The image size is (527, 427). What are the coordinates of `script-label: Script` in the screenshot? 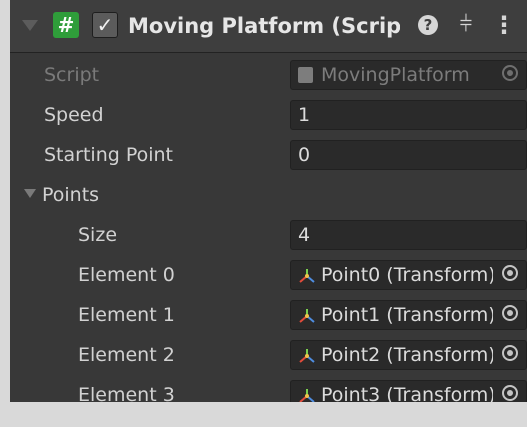 It's located at (72, 75).